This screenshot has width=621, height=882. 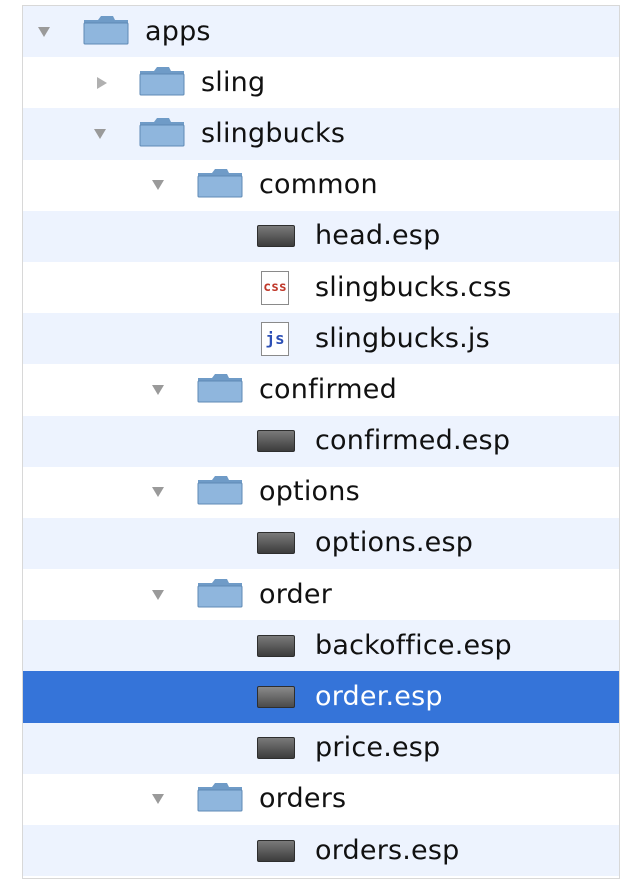 What do you see at coordinates (309, 492) in the screenshot?
I see `tree-row-label: options` at bounding box center [309, 492].